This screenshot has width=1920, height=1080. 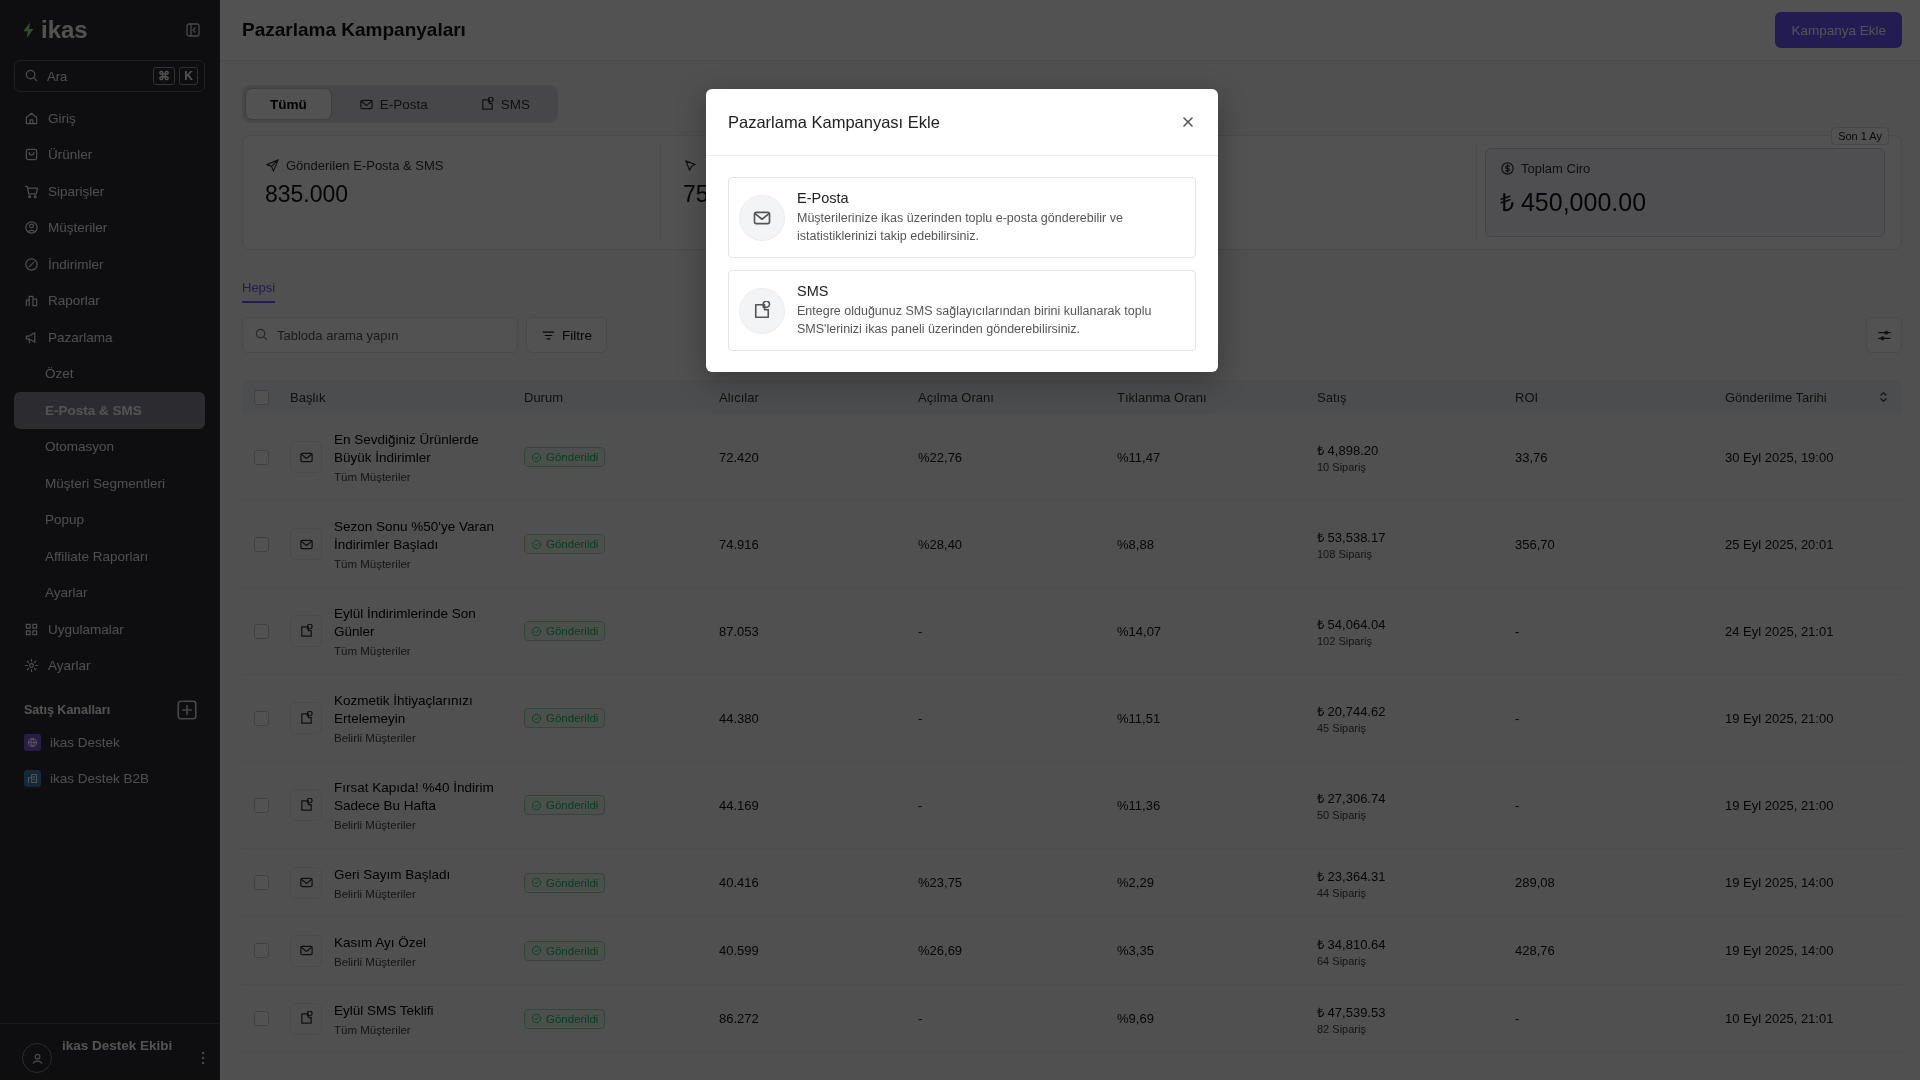 What do you see at coordinates (164, 76) in the screenshot?
I see `shortcut-key: ⌘` at bounding box center [164, 76].